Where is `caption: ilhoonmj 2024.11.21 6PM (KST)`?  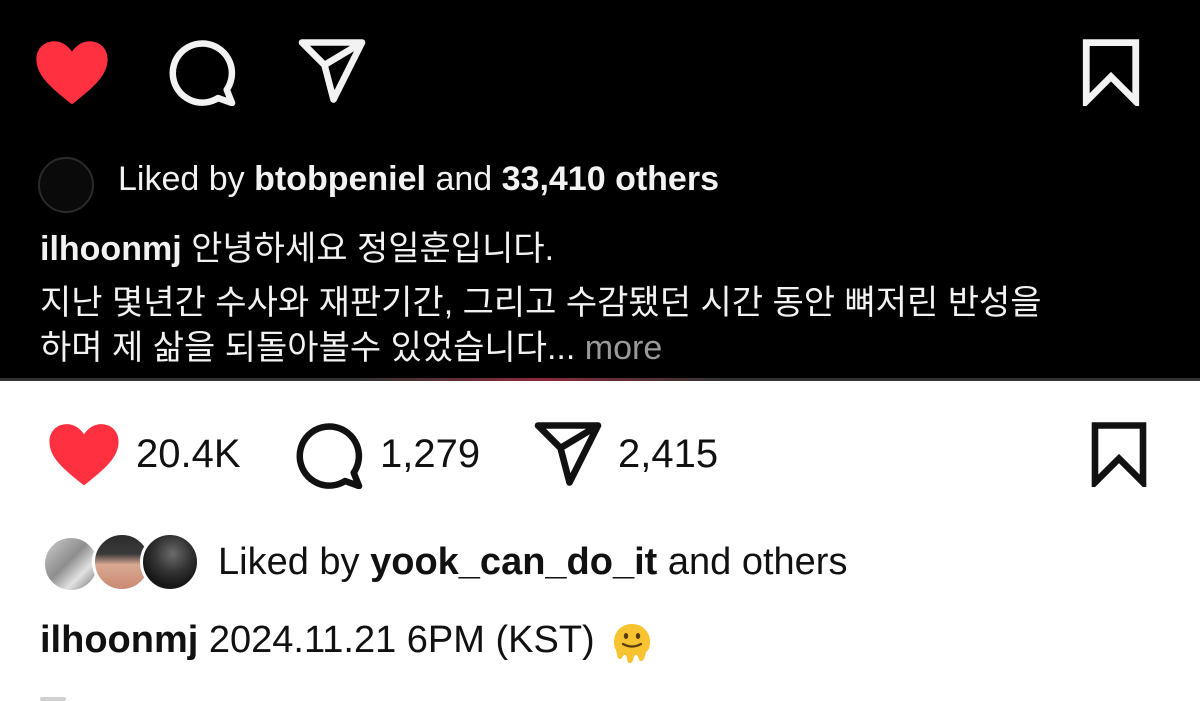 caption: ilhoonmj 2024.11.21 6PM (KST) is located at coordinates (346, 640).